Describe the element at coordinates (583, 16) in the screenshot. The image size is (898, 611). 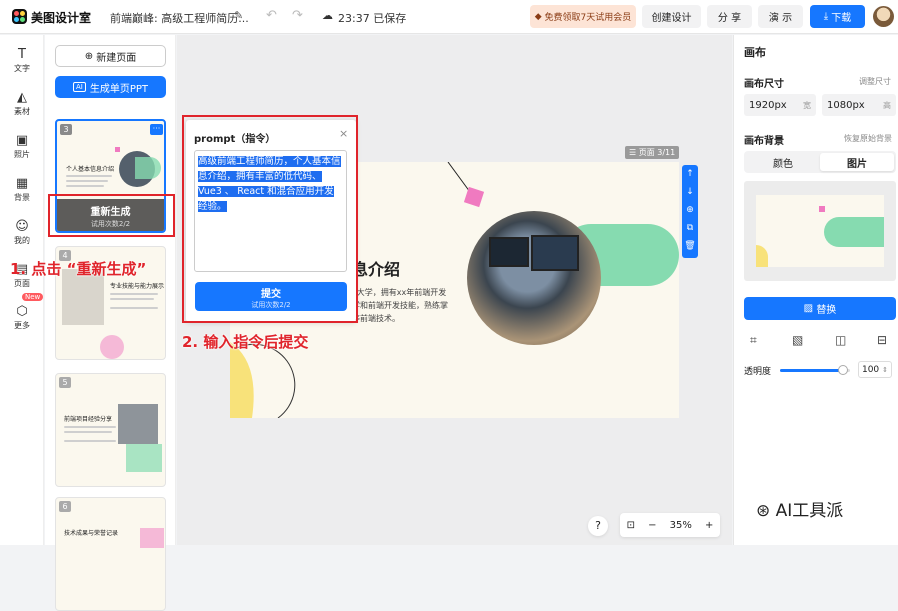
I see `promo-button: ◆ 免费领取7天试用会员` at that location.